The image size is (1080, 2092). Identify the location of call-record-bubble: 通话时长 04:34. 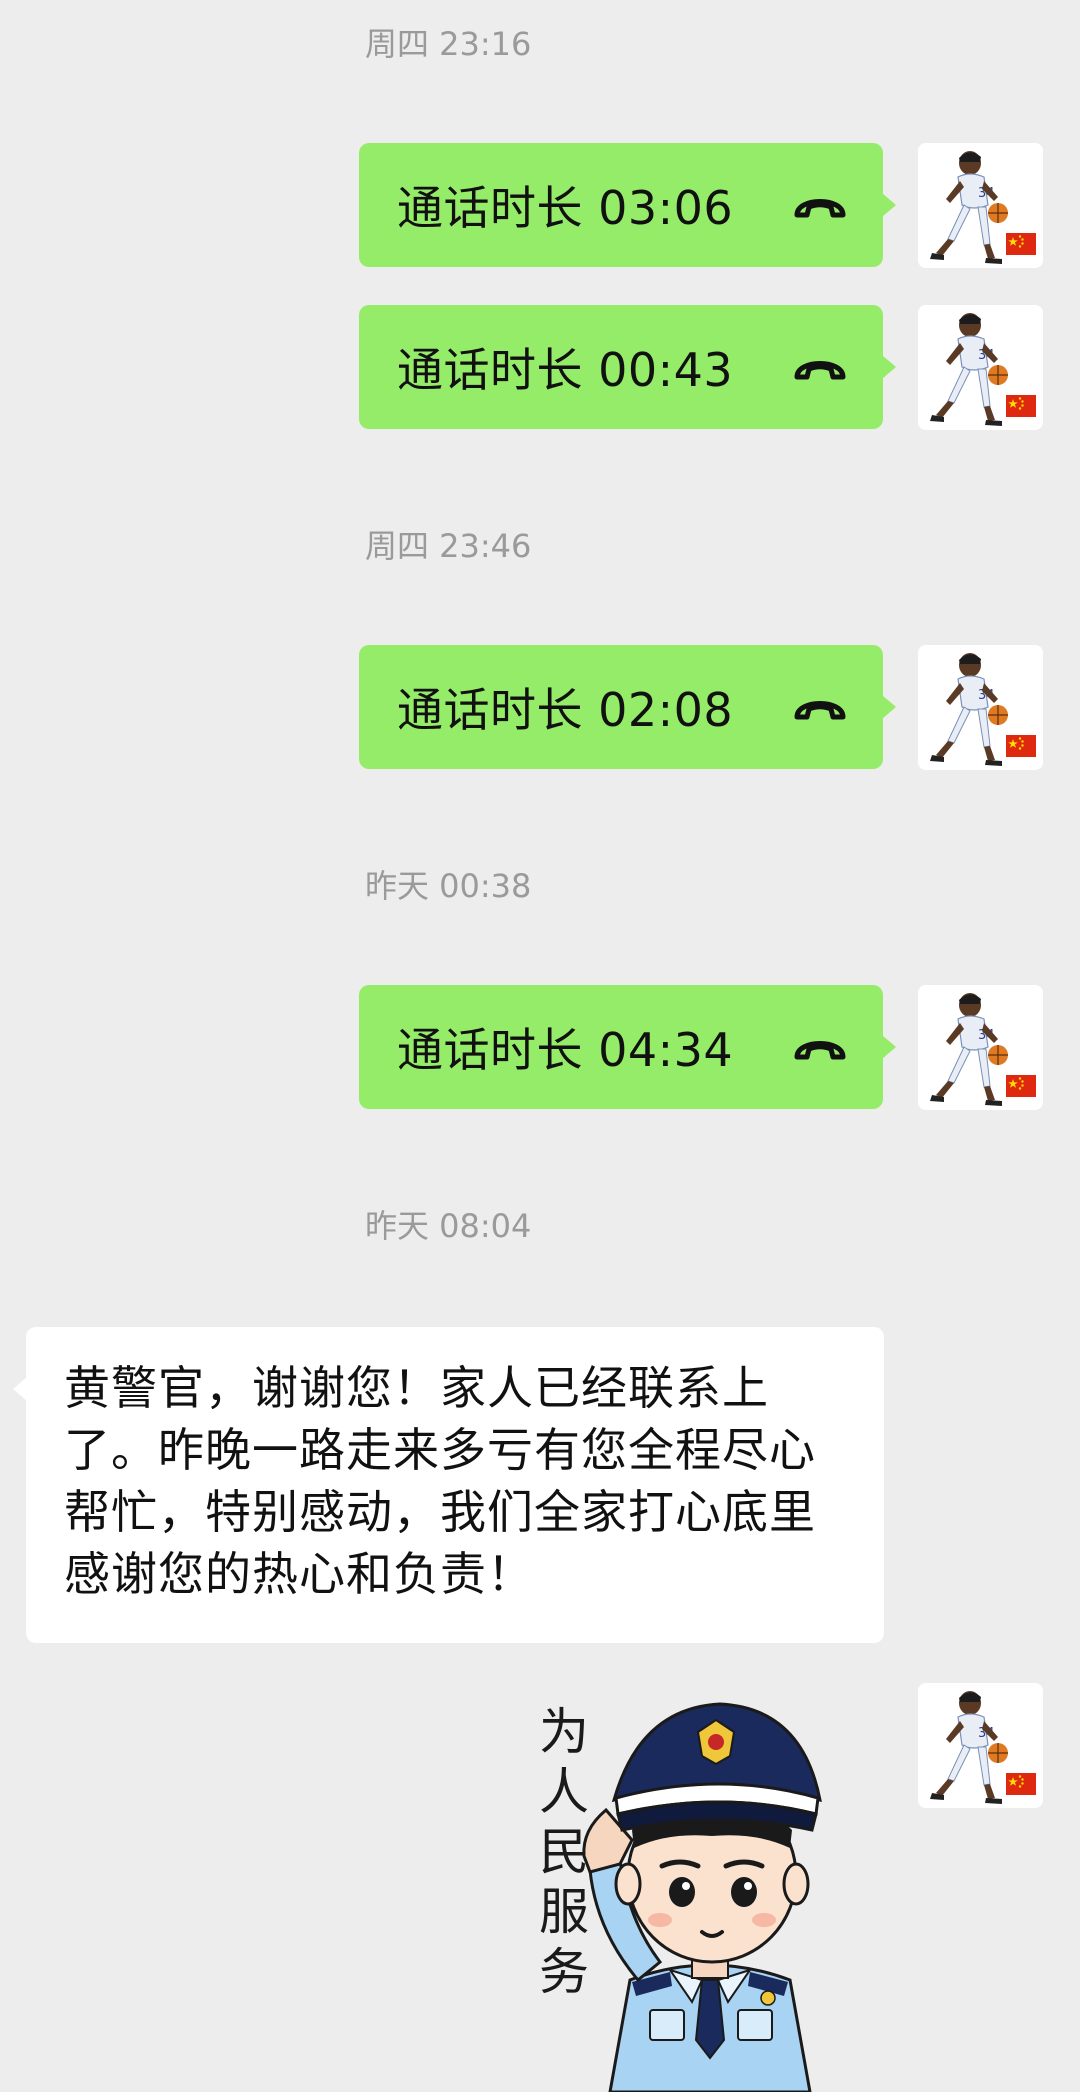
(627, 1047).